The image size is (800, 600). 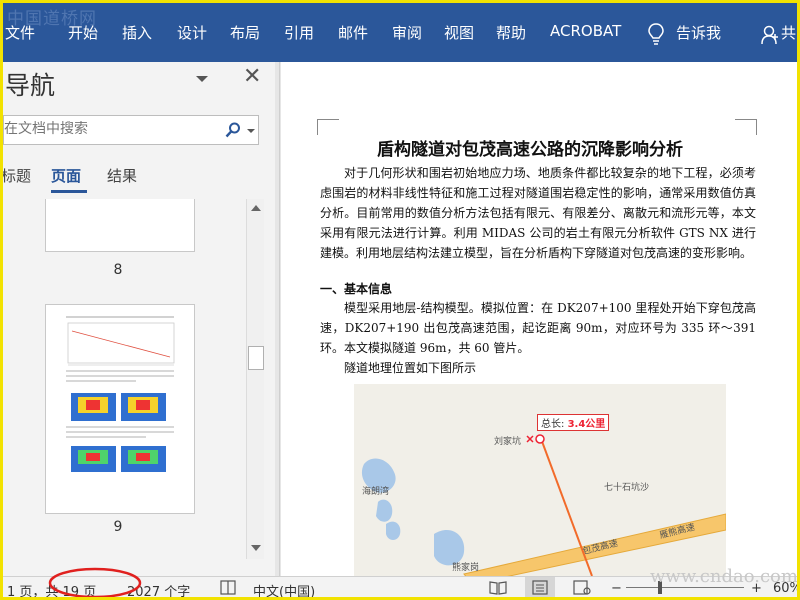 I want to click on body-paragraph-3: 隧道地理位置如下图所示, so click(x=538, y=368).